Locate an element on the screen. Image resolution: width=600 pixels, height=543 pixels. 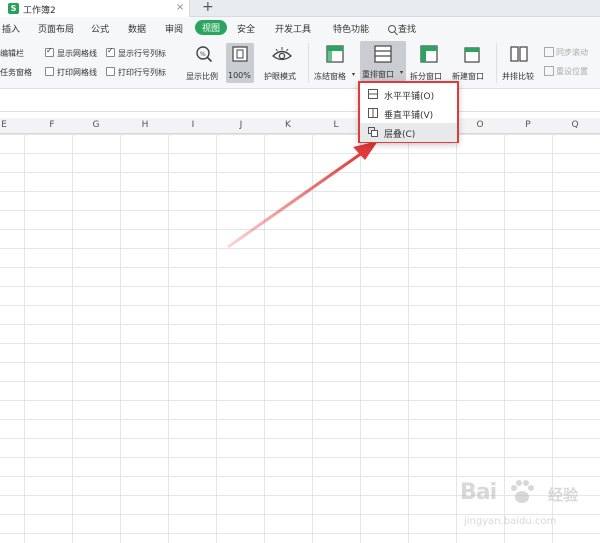
menu-developer-tools: 开发工具 is located at coordinates (293, 28).